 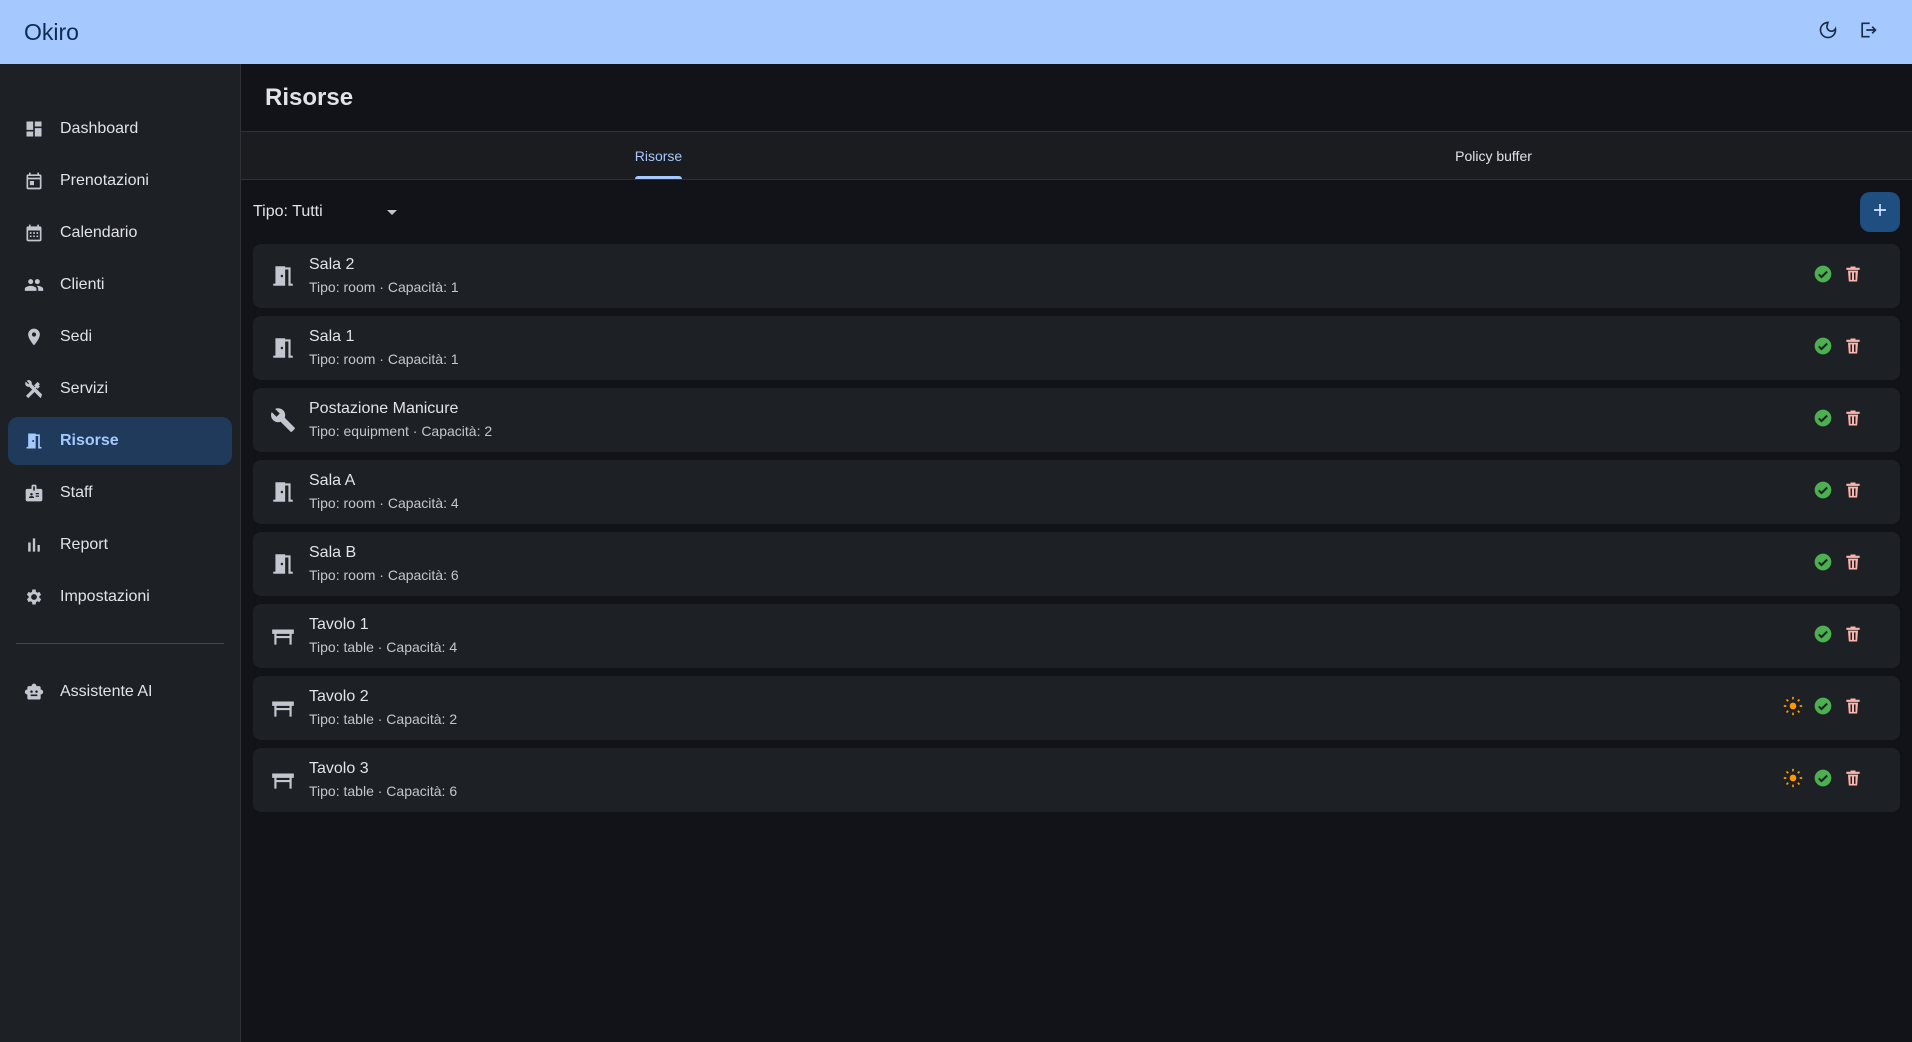 I want to click on calendar-month-icon, so click(x=34, y=233).